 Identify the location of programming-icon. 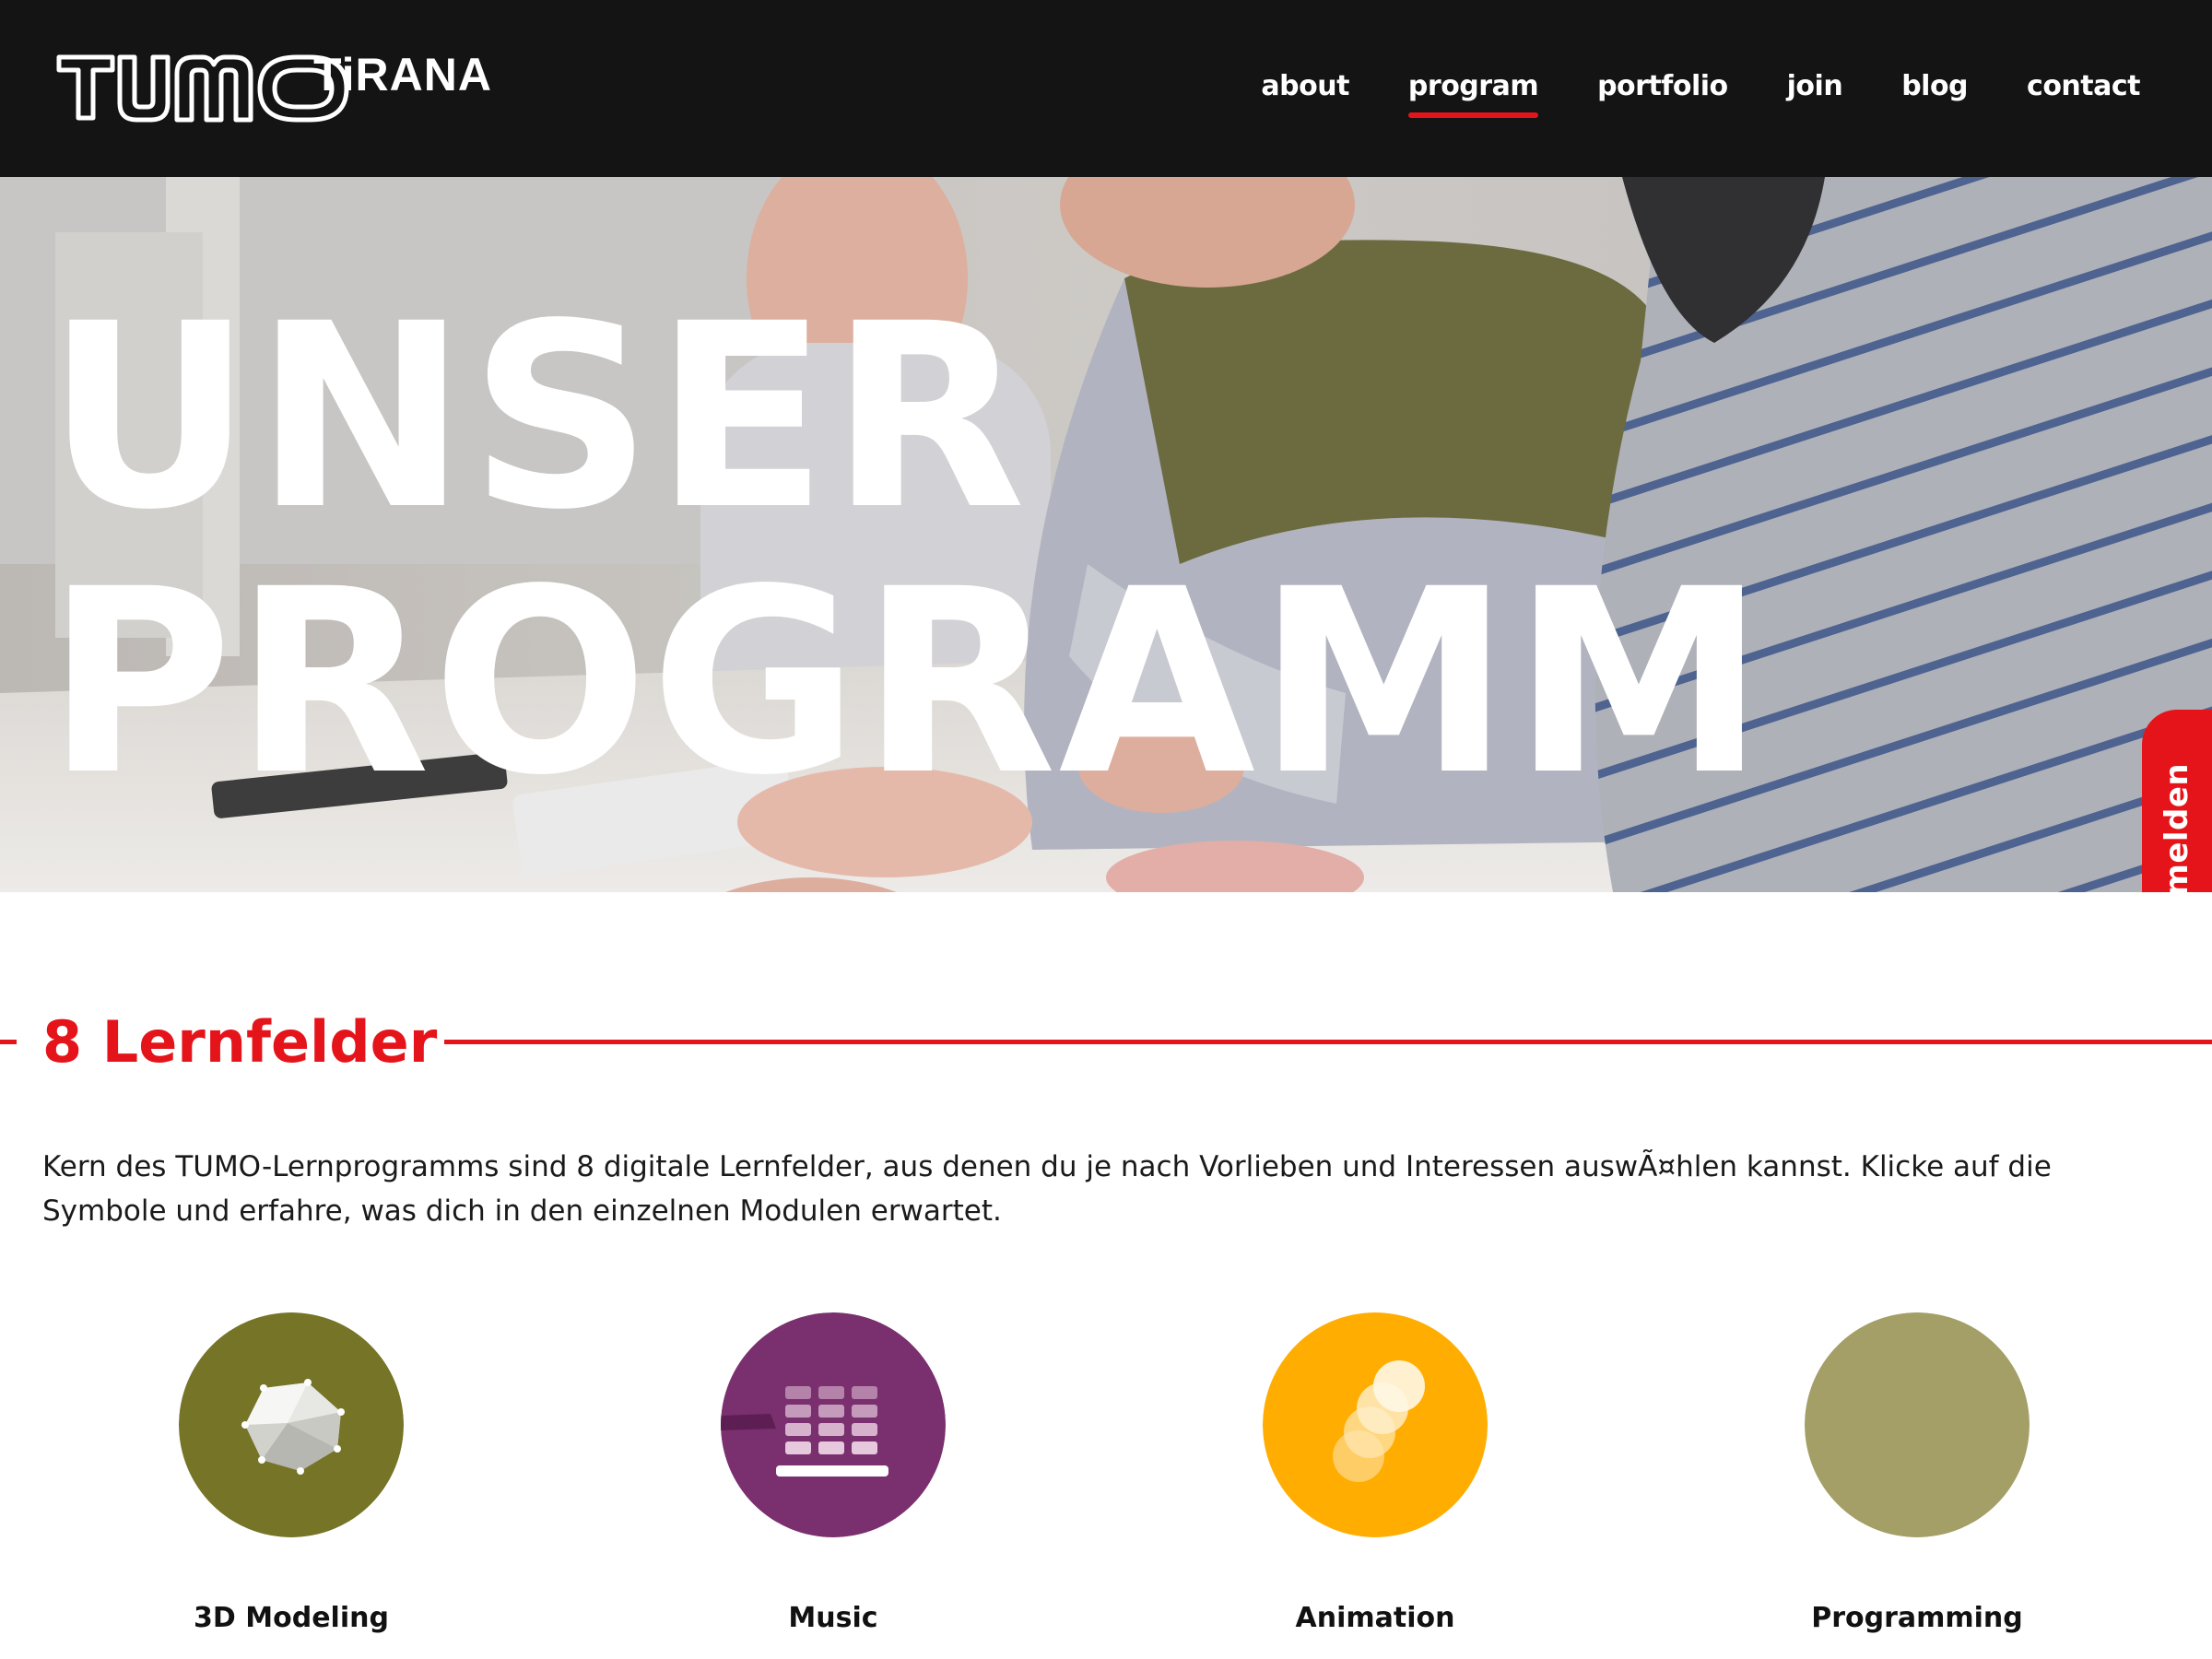
(1917, 1424).